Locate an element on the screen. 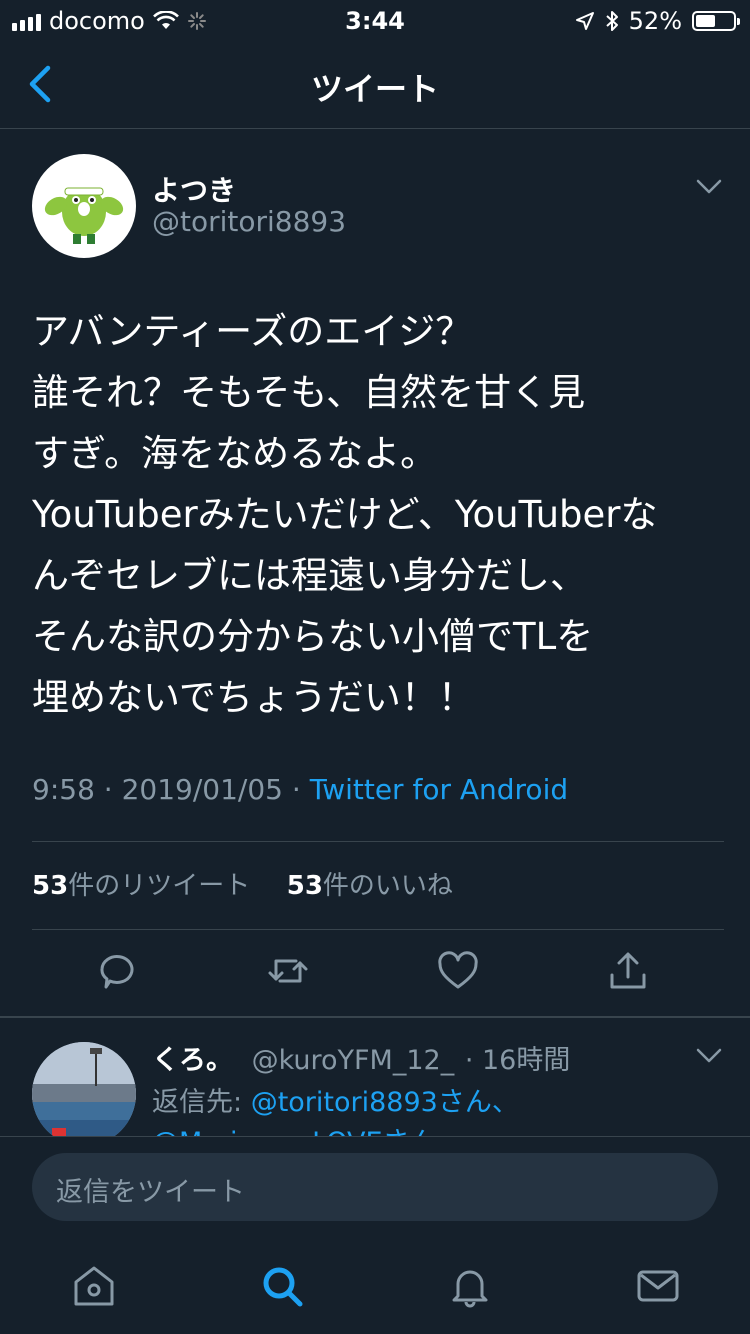 The height and width of the screenshot is (1334, 750). reply-time: · 16時間 is located at coordinates (517, 1060).